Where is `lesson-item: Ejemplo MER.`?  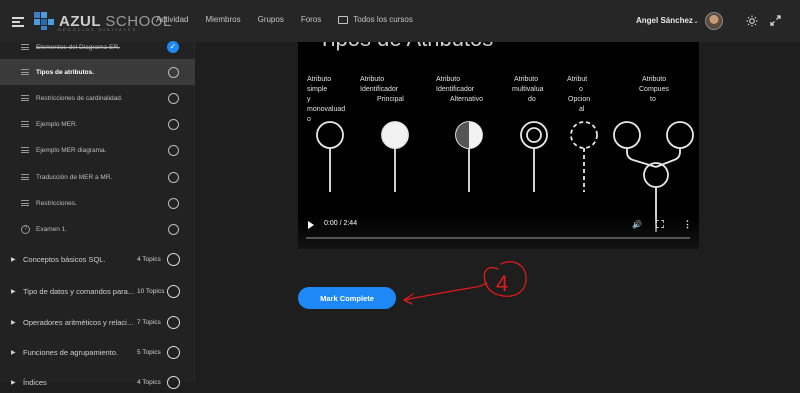 lesson-item: Ejemplo MER. is located at coordinates (97, 124).